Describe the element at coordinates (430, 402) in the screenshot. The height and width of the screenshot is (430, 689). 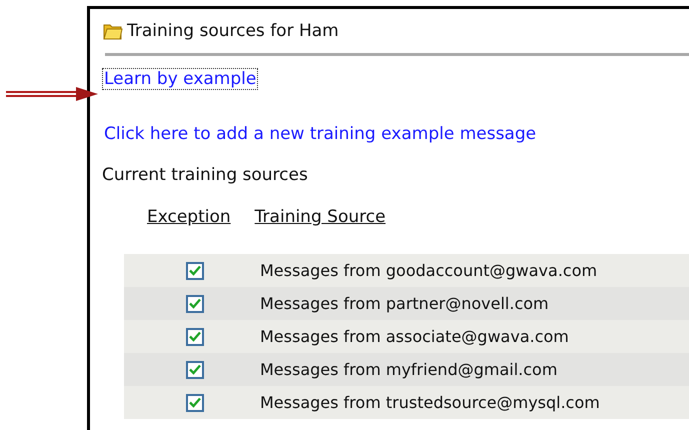
I see `training-source: Messages from trustedsource@mysql.com` at that location.